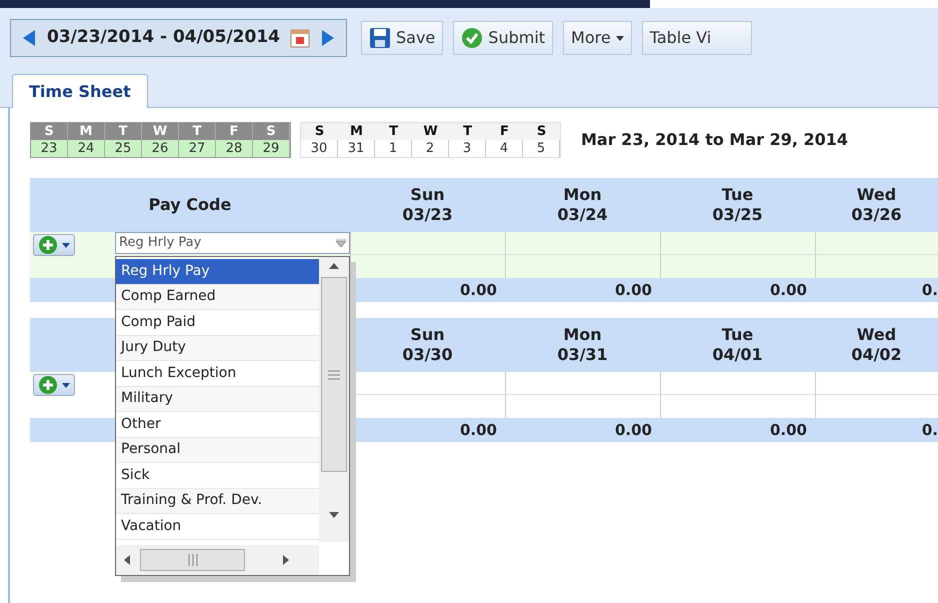  Describe the element at coordinates (737, 205) in the screenshot. I see `column-header: Tue 03/25` at that location.